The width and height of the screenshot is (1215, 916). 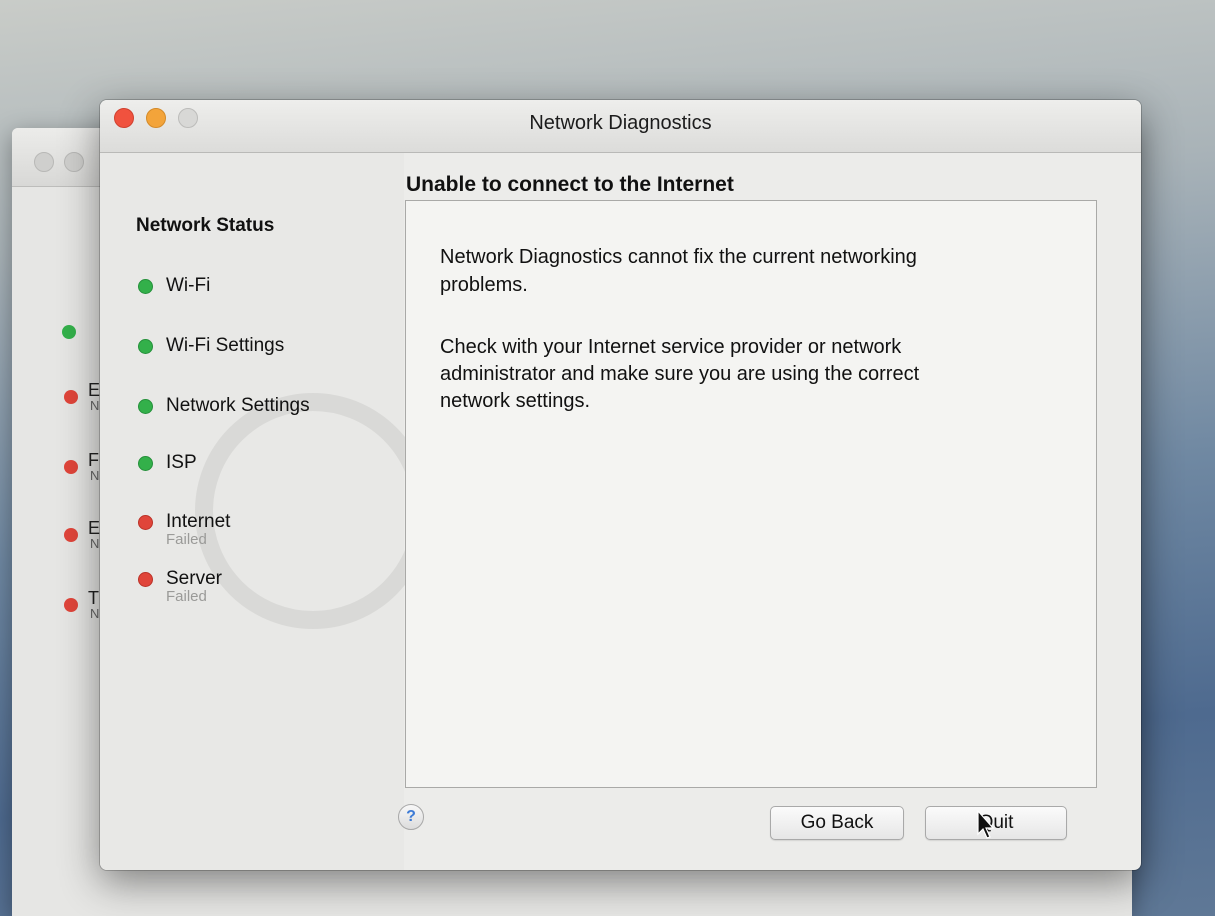 What do you see at coordinates (620, 123) in the screenshot?
I see `window-title: Network Diagnostics` at bounding box center [620, 123].